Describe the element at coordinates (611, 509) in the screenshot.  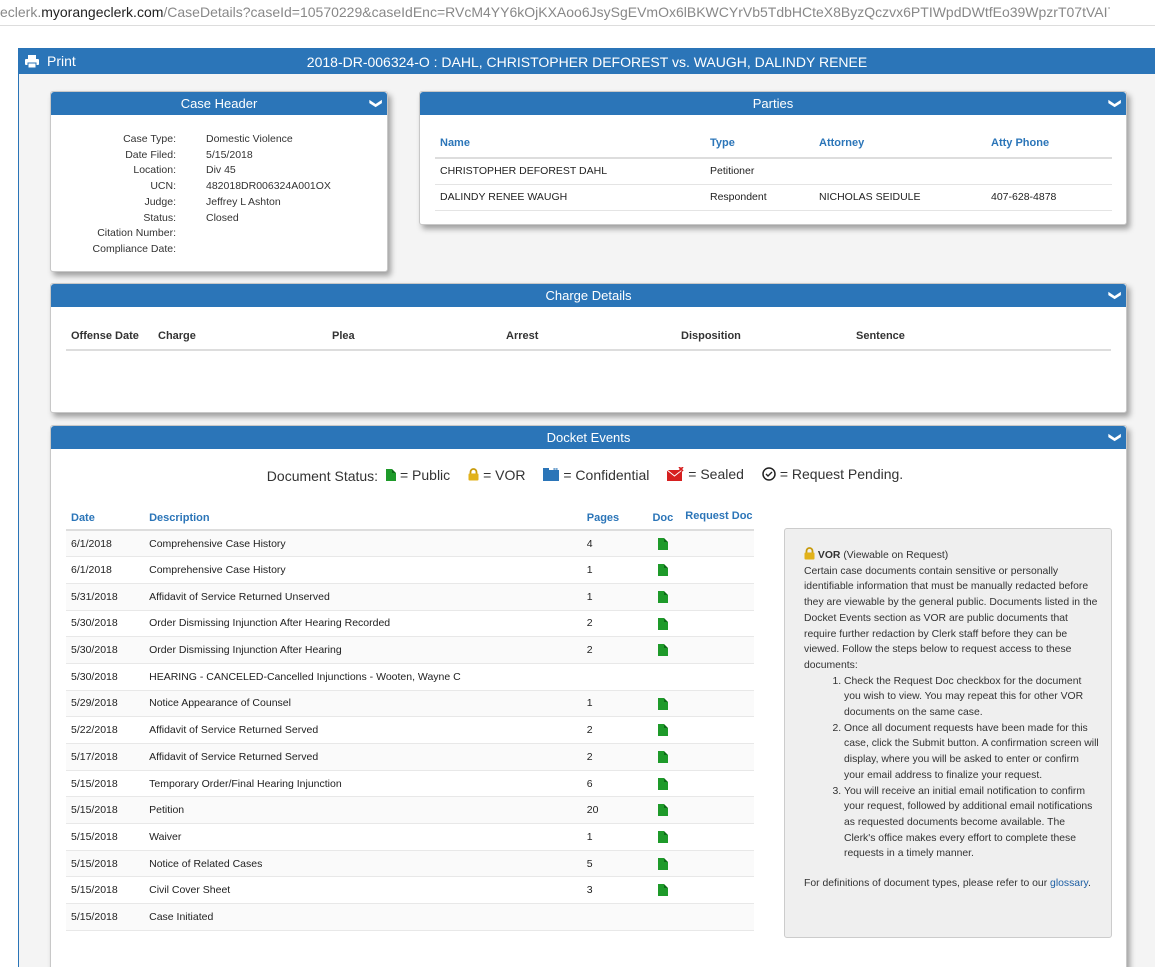
I see `col-pages: Pages` at that location.